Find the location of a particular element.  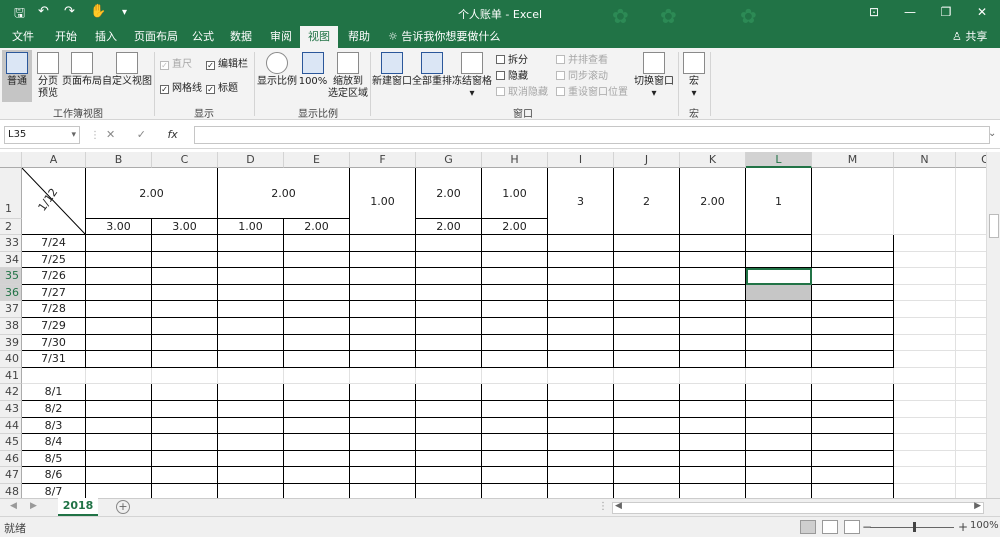

cell-j46 is located at coordinates (647, 459).